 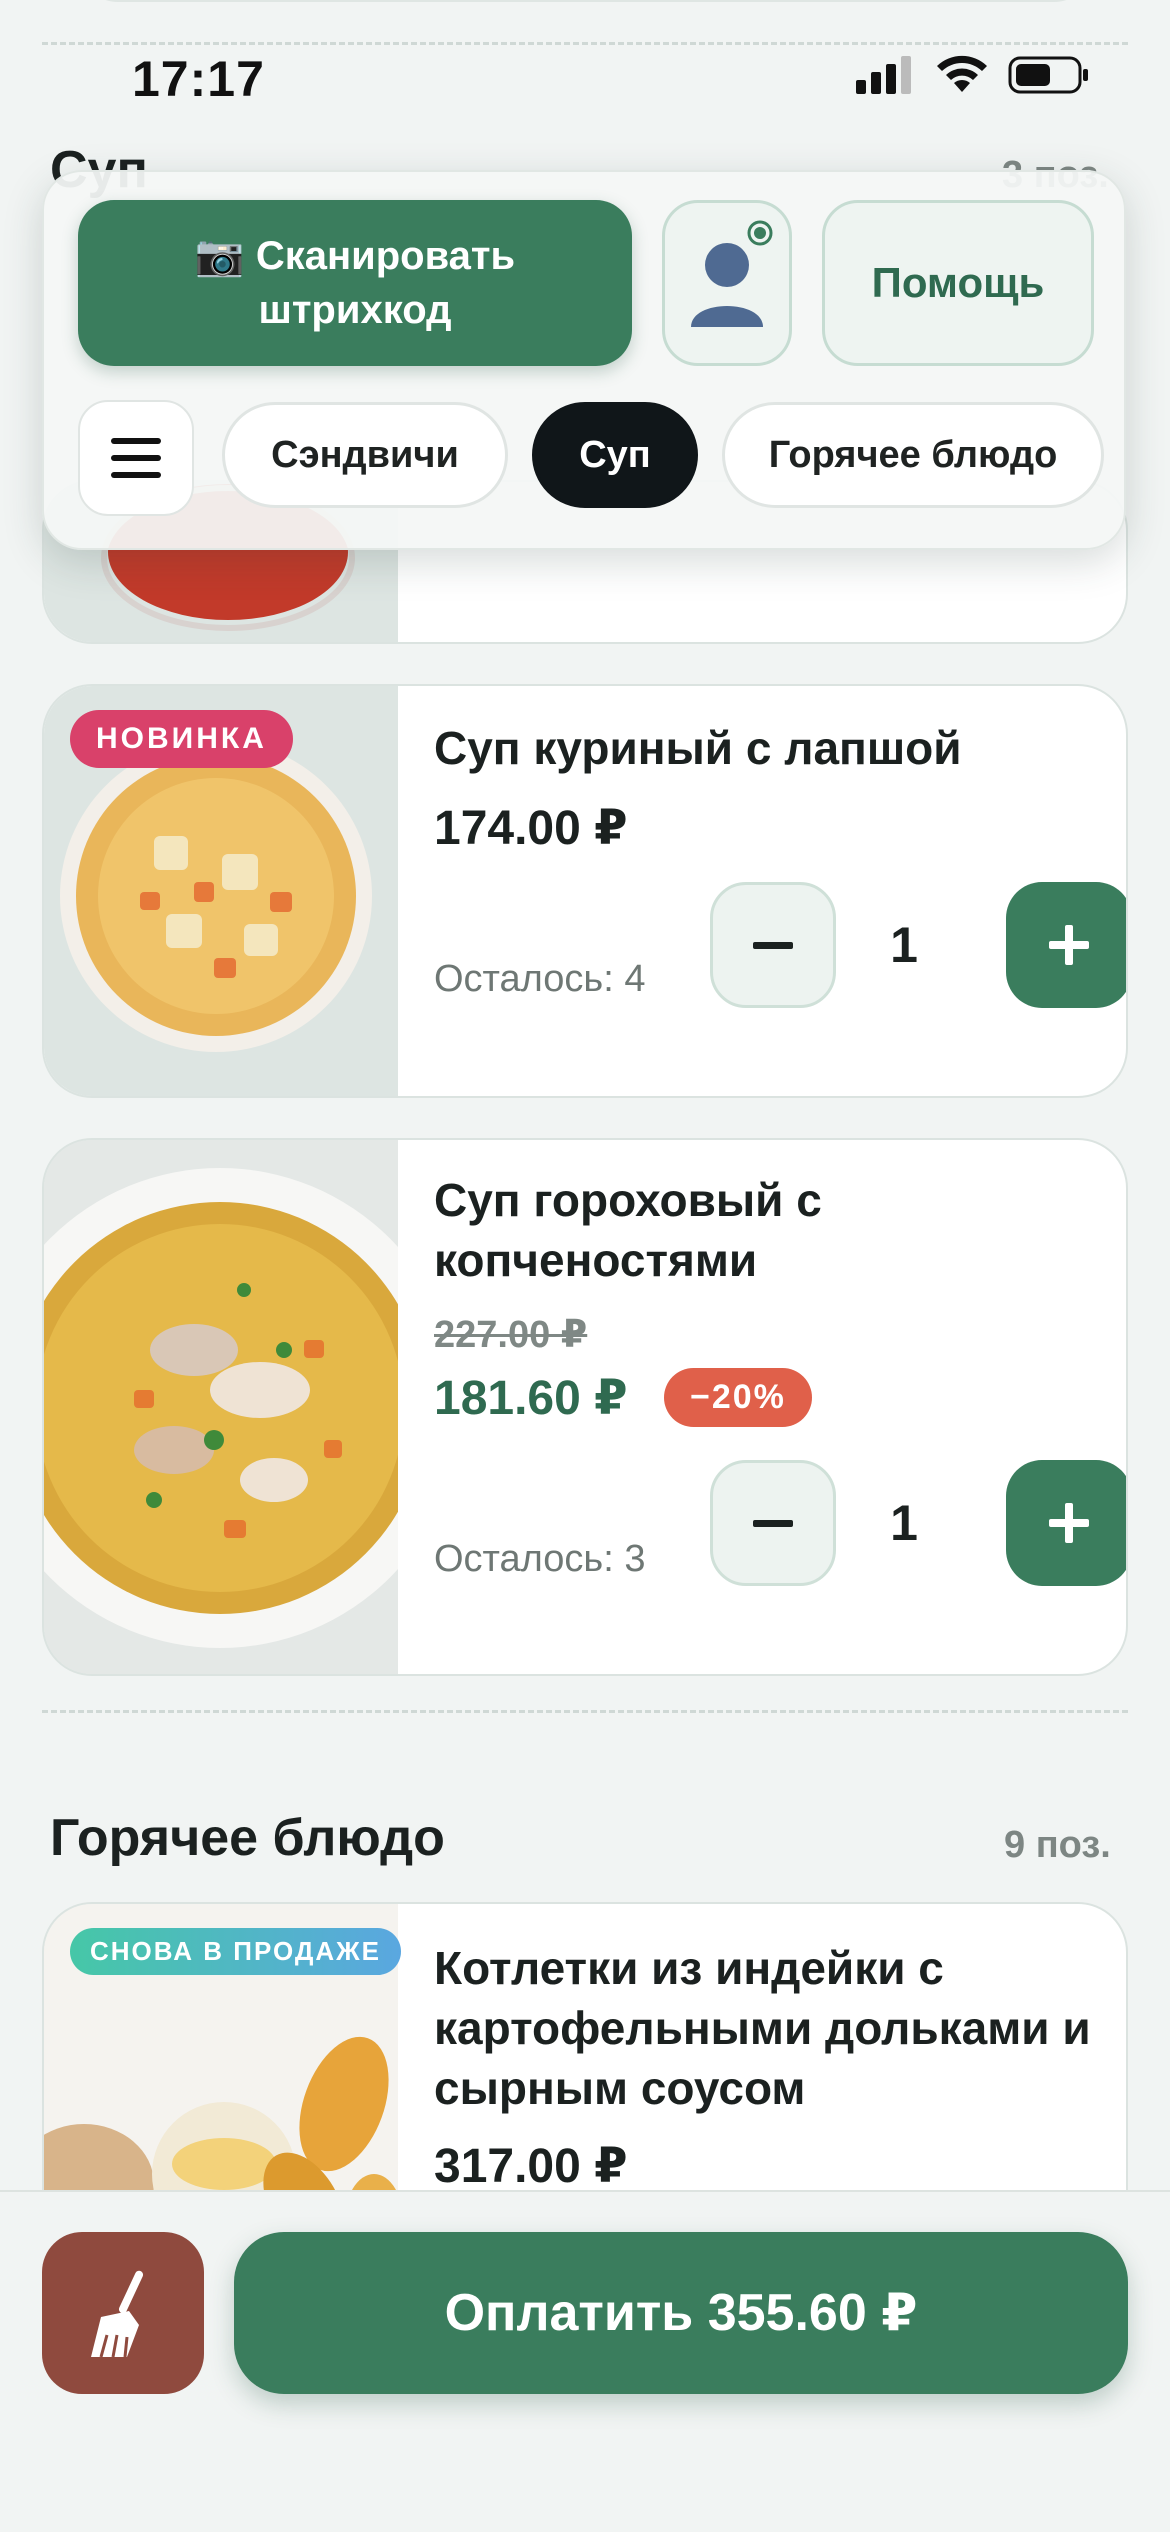 I want to click on product-price: 181.60 ₽, so click(x=531, y=1398).